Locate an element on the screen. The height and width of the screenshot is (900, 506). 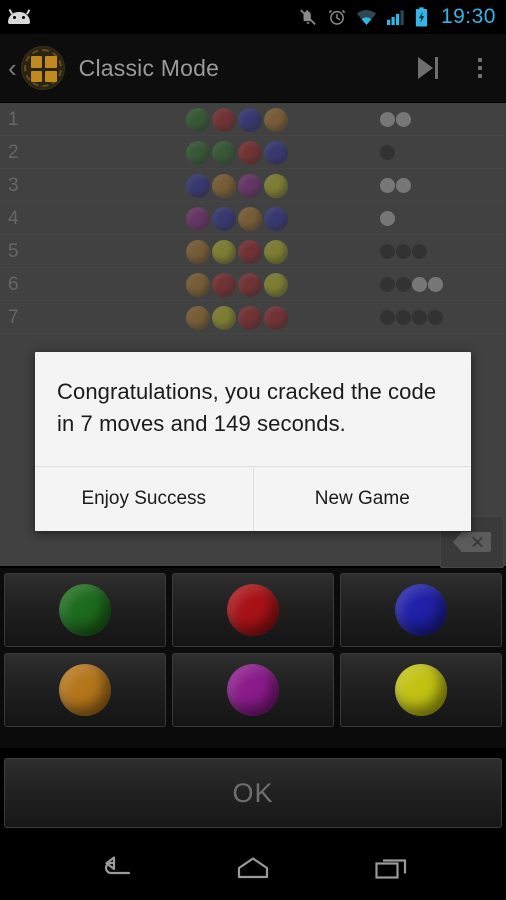
status-bar-right: 19:30 is located at coordinates (397, 17).